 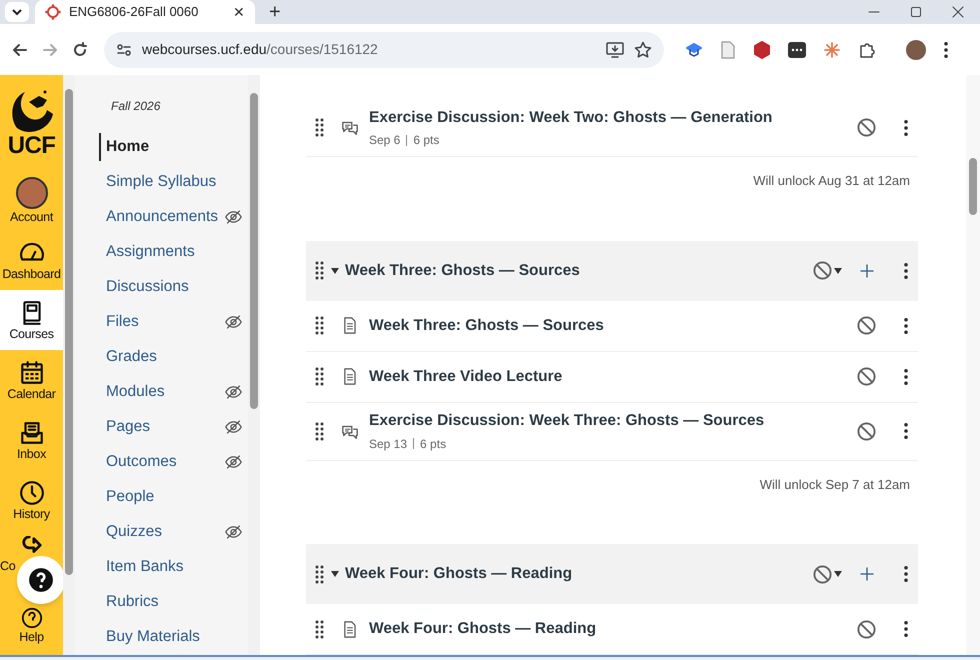 What do you see at coordinates (694, 50) in the screenshot?
I see `graduation-cap-icon` at bounding box center [694, 50].